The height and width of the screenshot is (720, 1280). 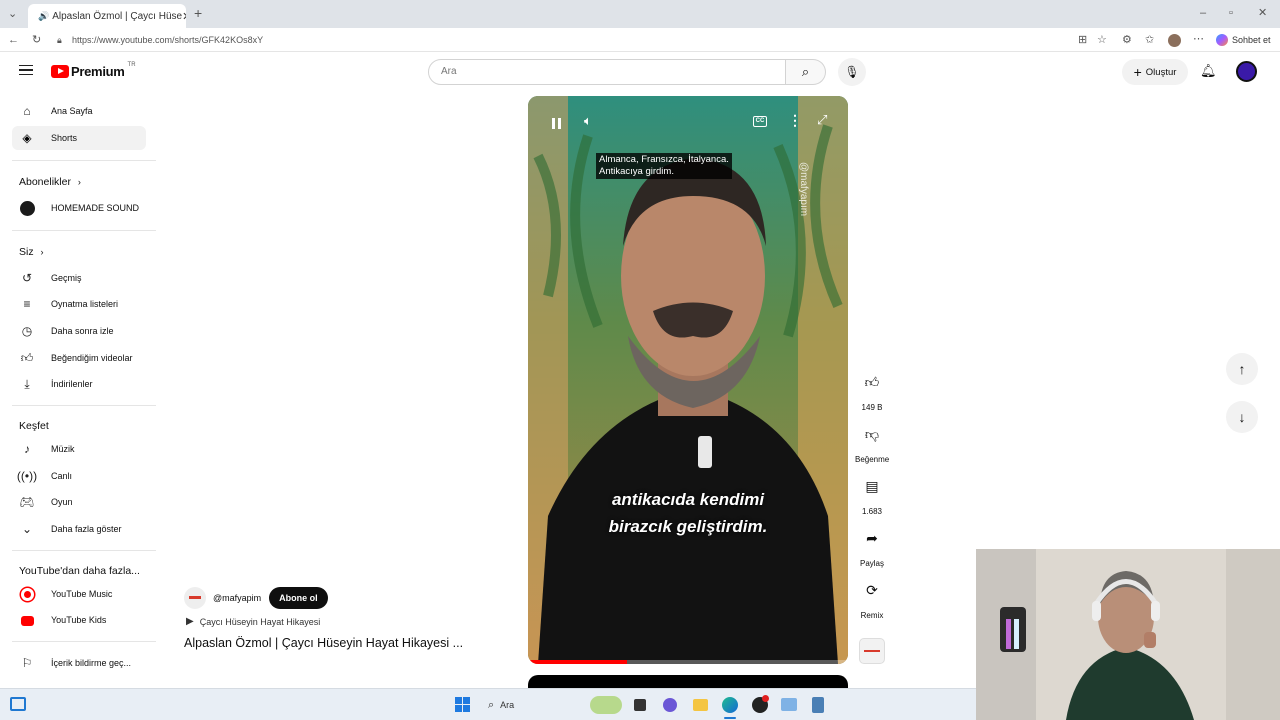 I want to click on music-row: ▶ Çaycı Hüseyin Hayat Hikayesi, so click(x=253, y=621).